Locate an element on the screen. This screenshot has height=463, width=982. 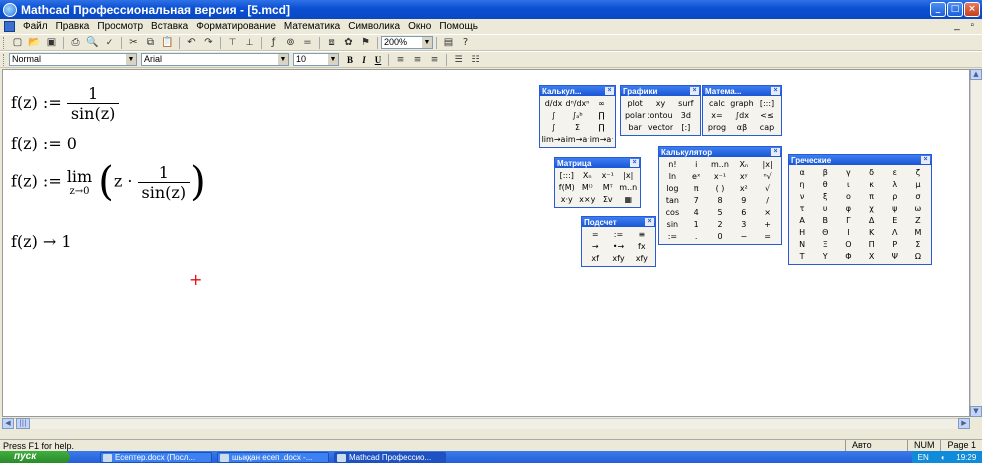
greek-palette-button: Τ is located at coordinates (802, 256).